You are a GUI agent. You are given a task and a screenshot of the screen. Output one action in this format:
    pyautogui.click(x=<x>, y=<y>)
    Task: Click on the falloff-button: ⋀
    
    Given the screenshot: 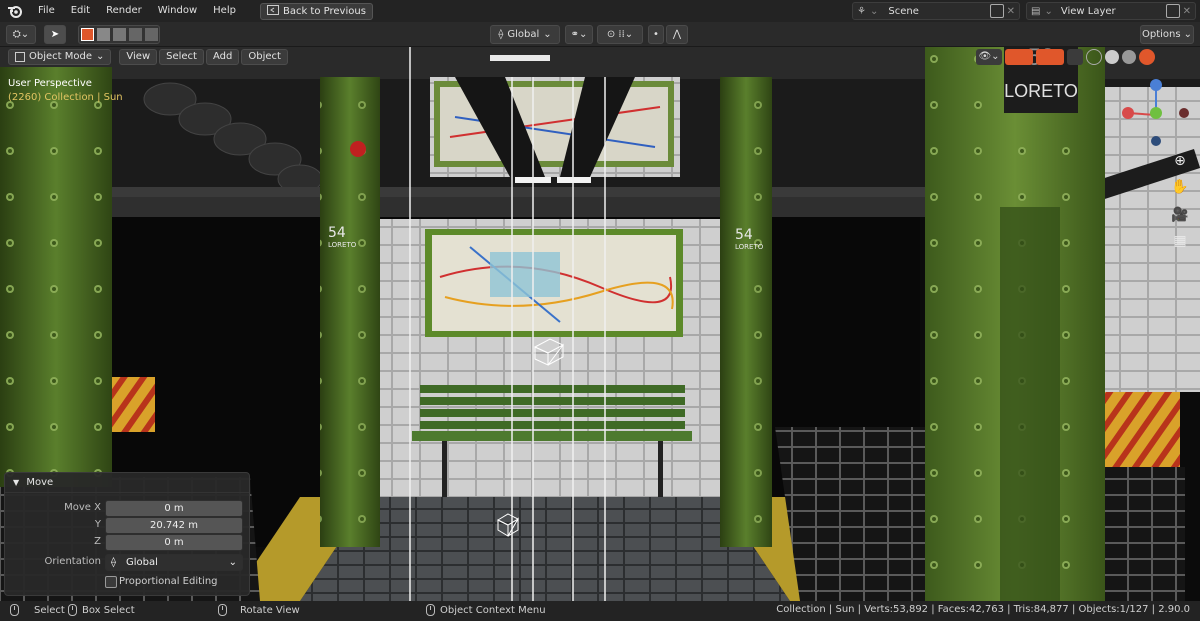 What is the action you would take?
    pyautogui.click(x=677, y=34)
    